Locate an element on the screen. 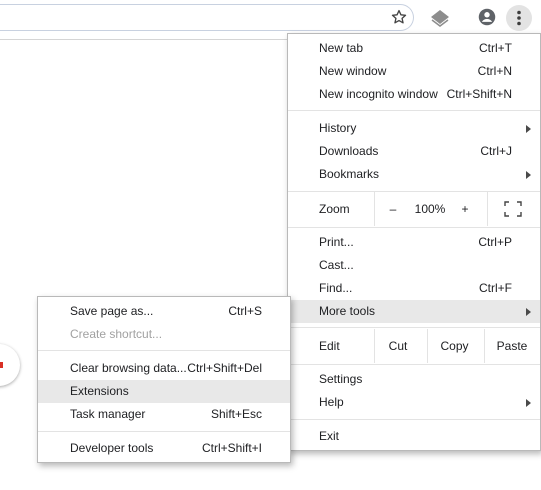 Image resolution: width=541 pixels, height=490 pixels. page-partial-button is located at coordinates (10, 365).